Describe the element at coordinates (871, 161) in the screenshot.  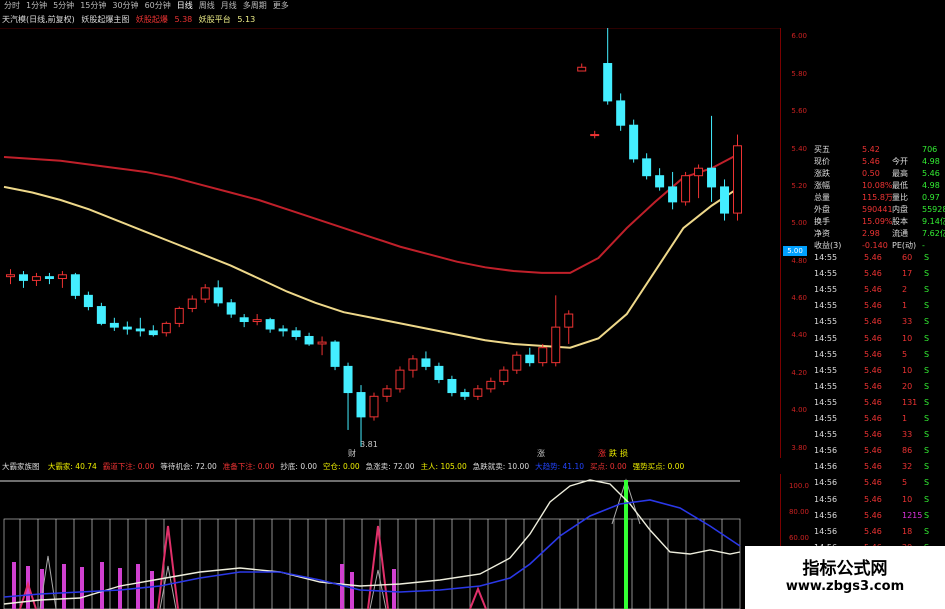
I see `quote-cell: 5.46` at that location.